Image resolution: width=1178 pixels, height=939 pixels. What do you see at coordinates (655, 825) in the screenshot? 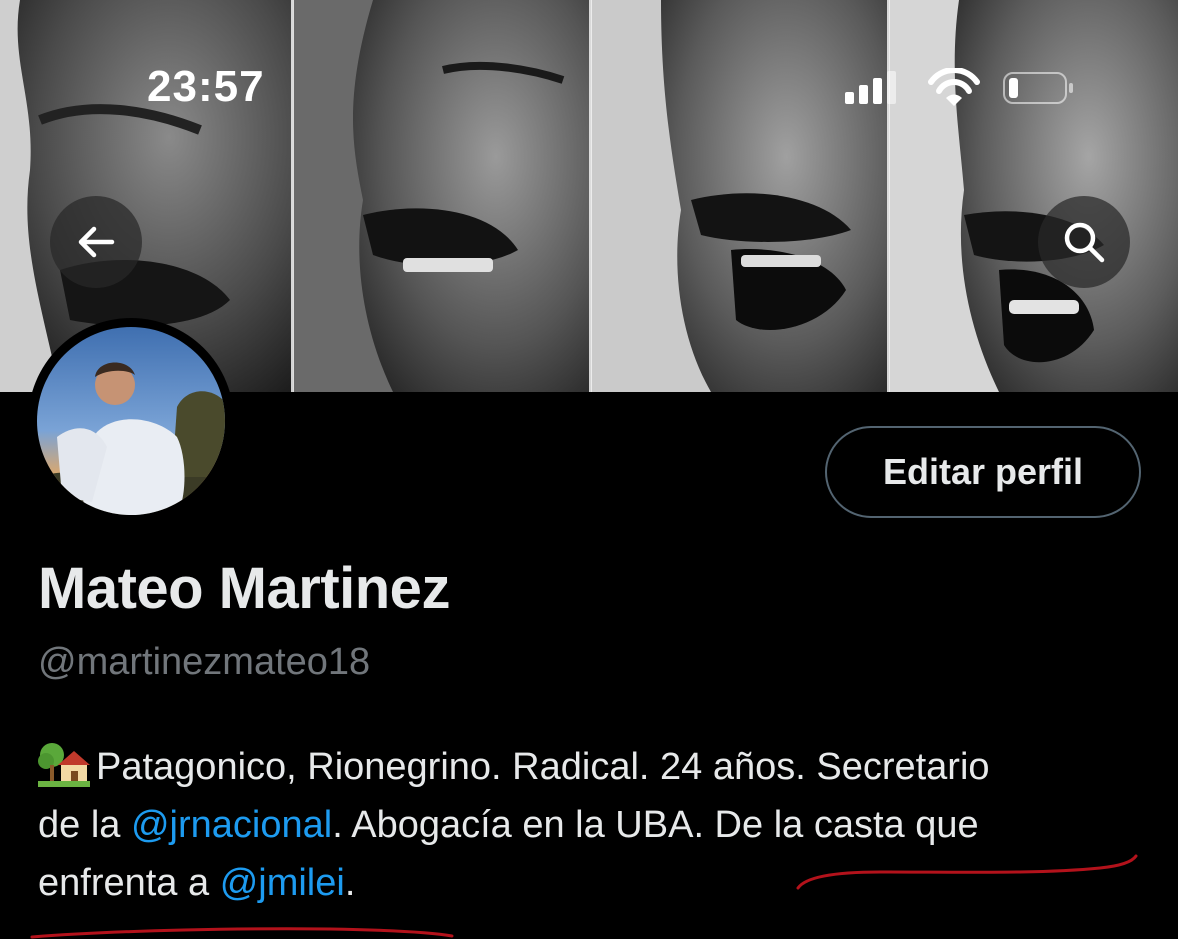
I see `bio-text: . Abogacía en la UBA. De la casta que` at bounding box center [655, 825].